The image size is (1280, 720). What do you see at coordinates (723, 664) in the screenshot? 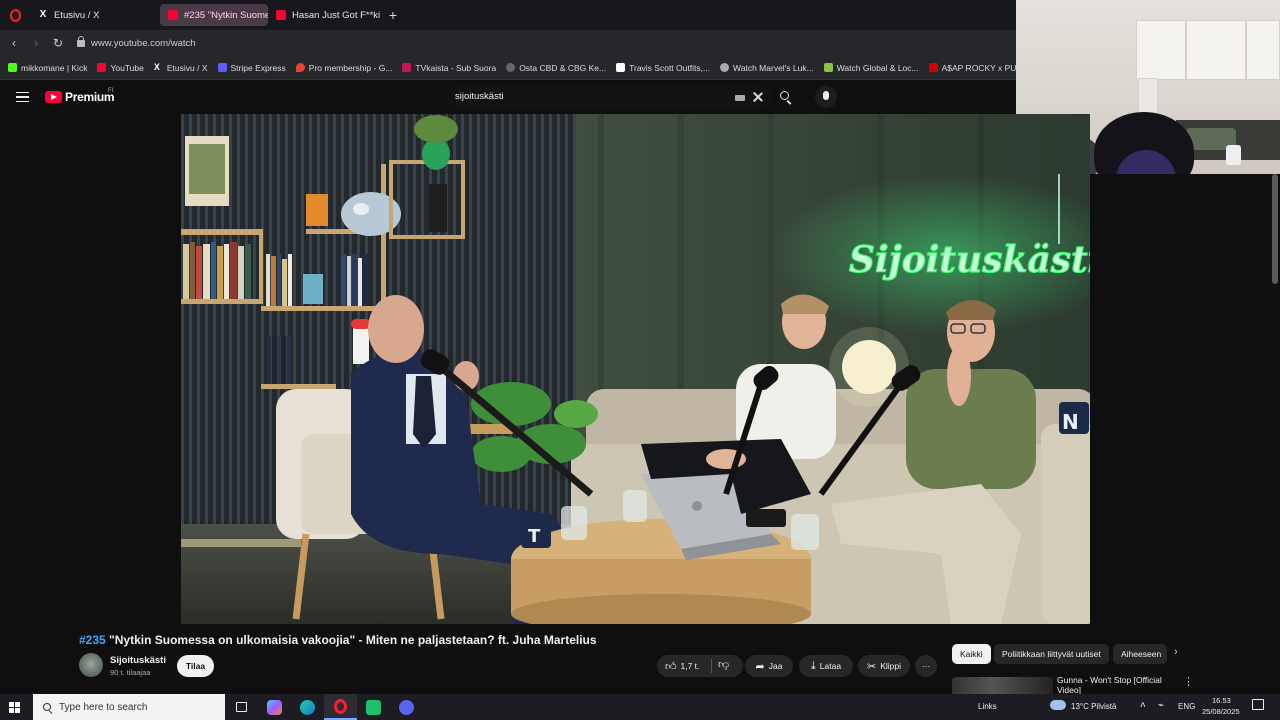
I see `dislike-icon: 👎︎` at bounding box center [723, 664].